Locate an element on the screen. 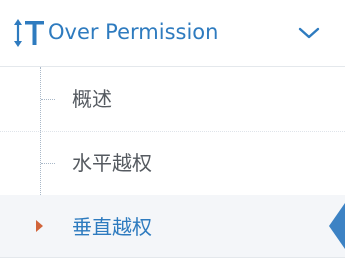  submenu-item-label: 概述 is located at coordinates (92, 99).